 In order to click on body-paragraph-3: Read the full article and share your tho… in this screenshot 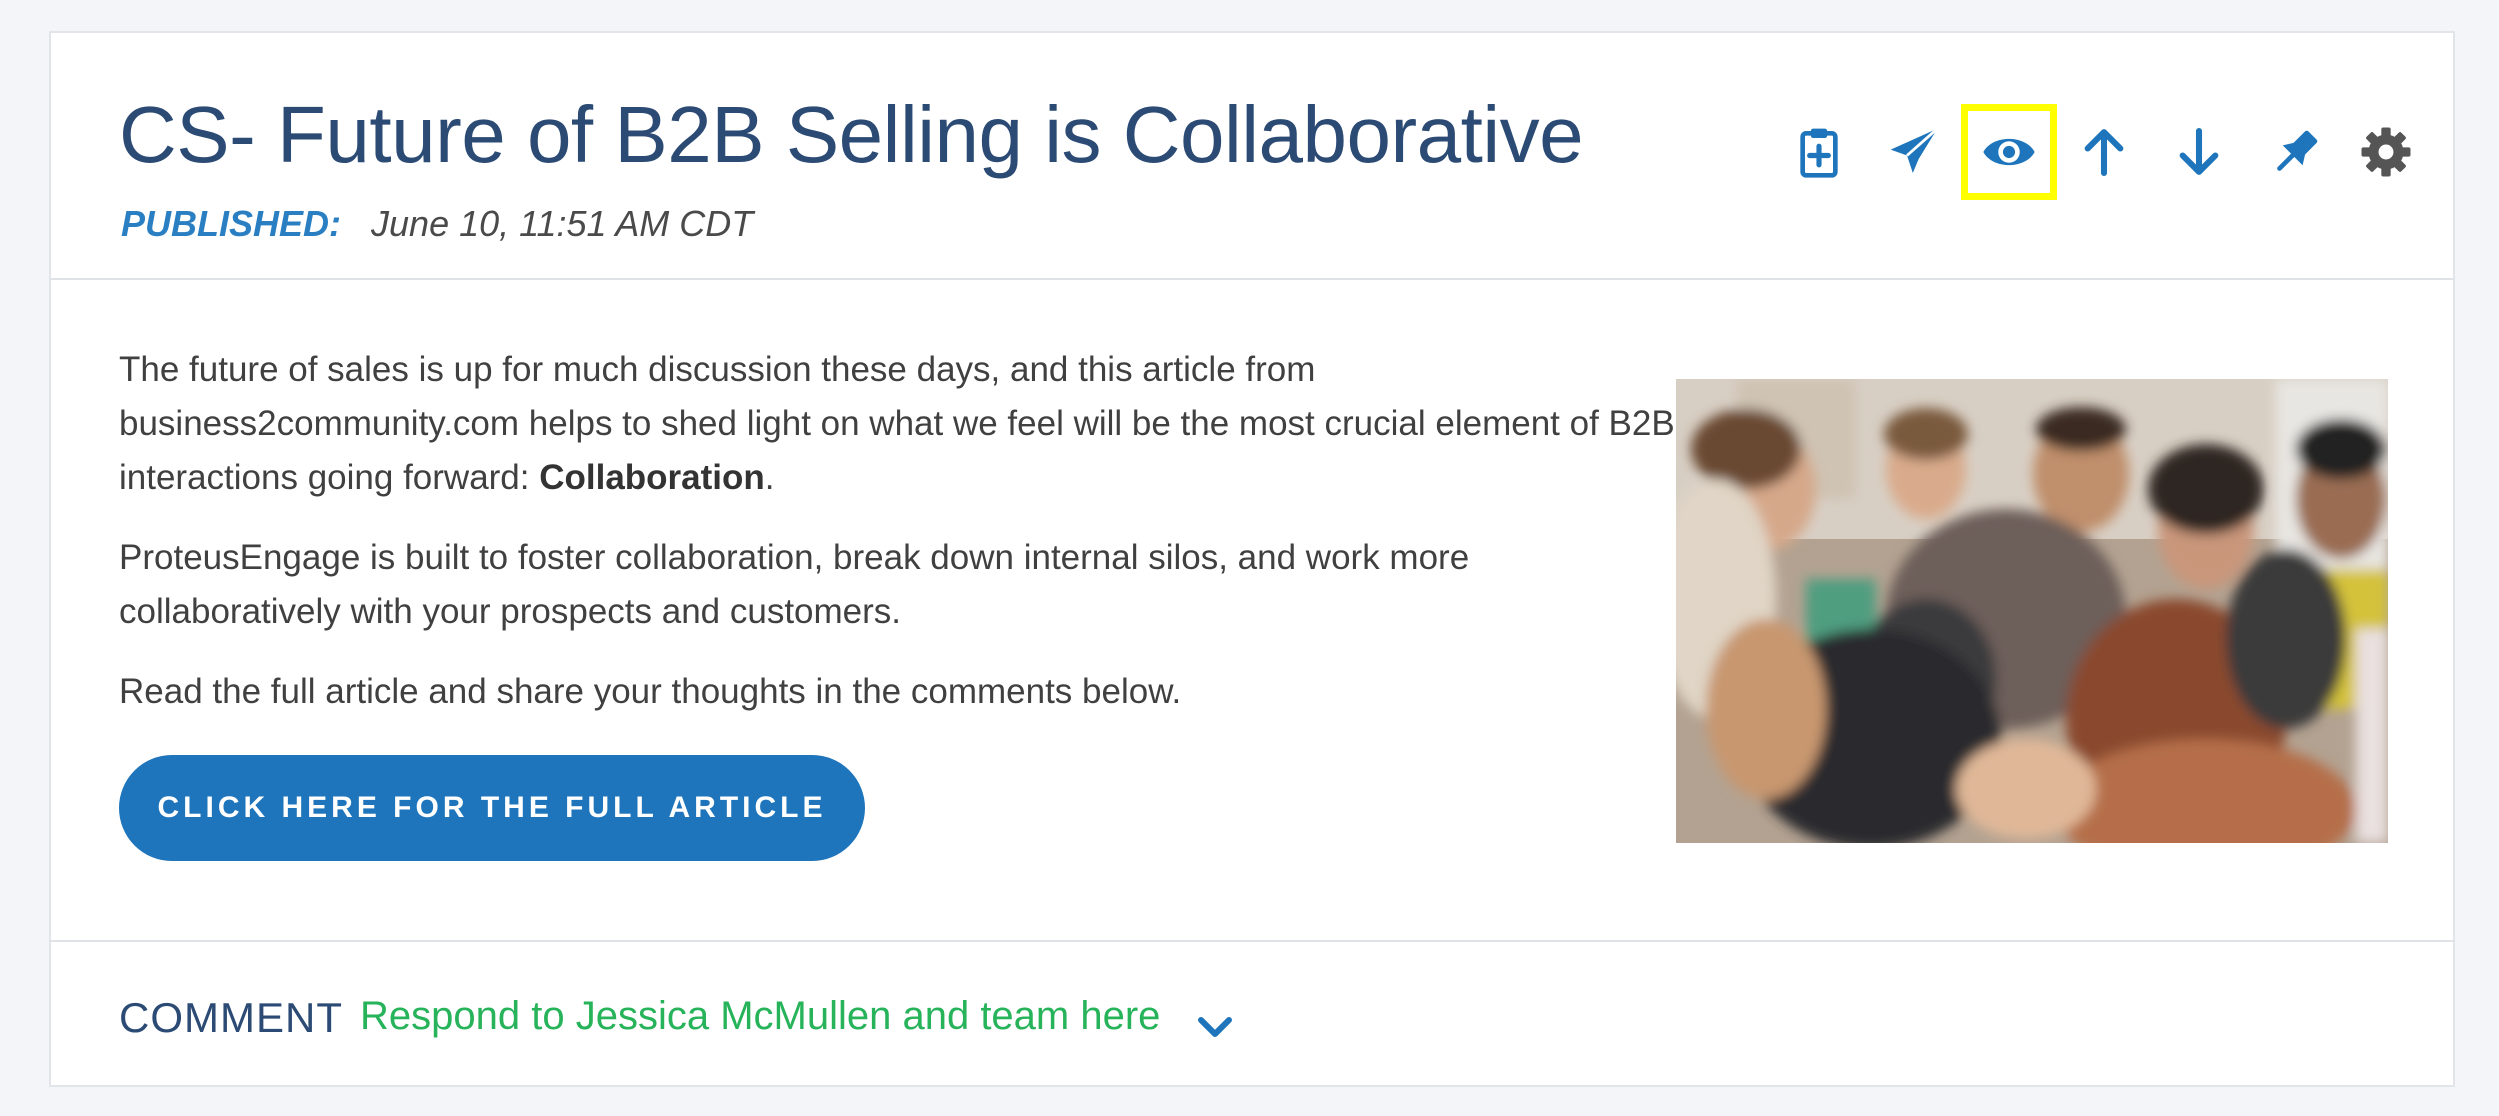, I will do `click(650, 691)`.